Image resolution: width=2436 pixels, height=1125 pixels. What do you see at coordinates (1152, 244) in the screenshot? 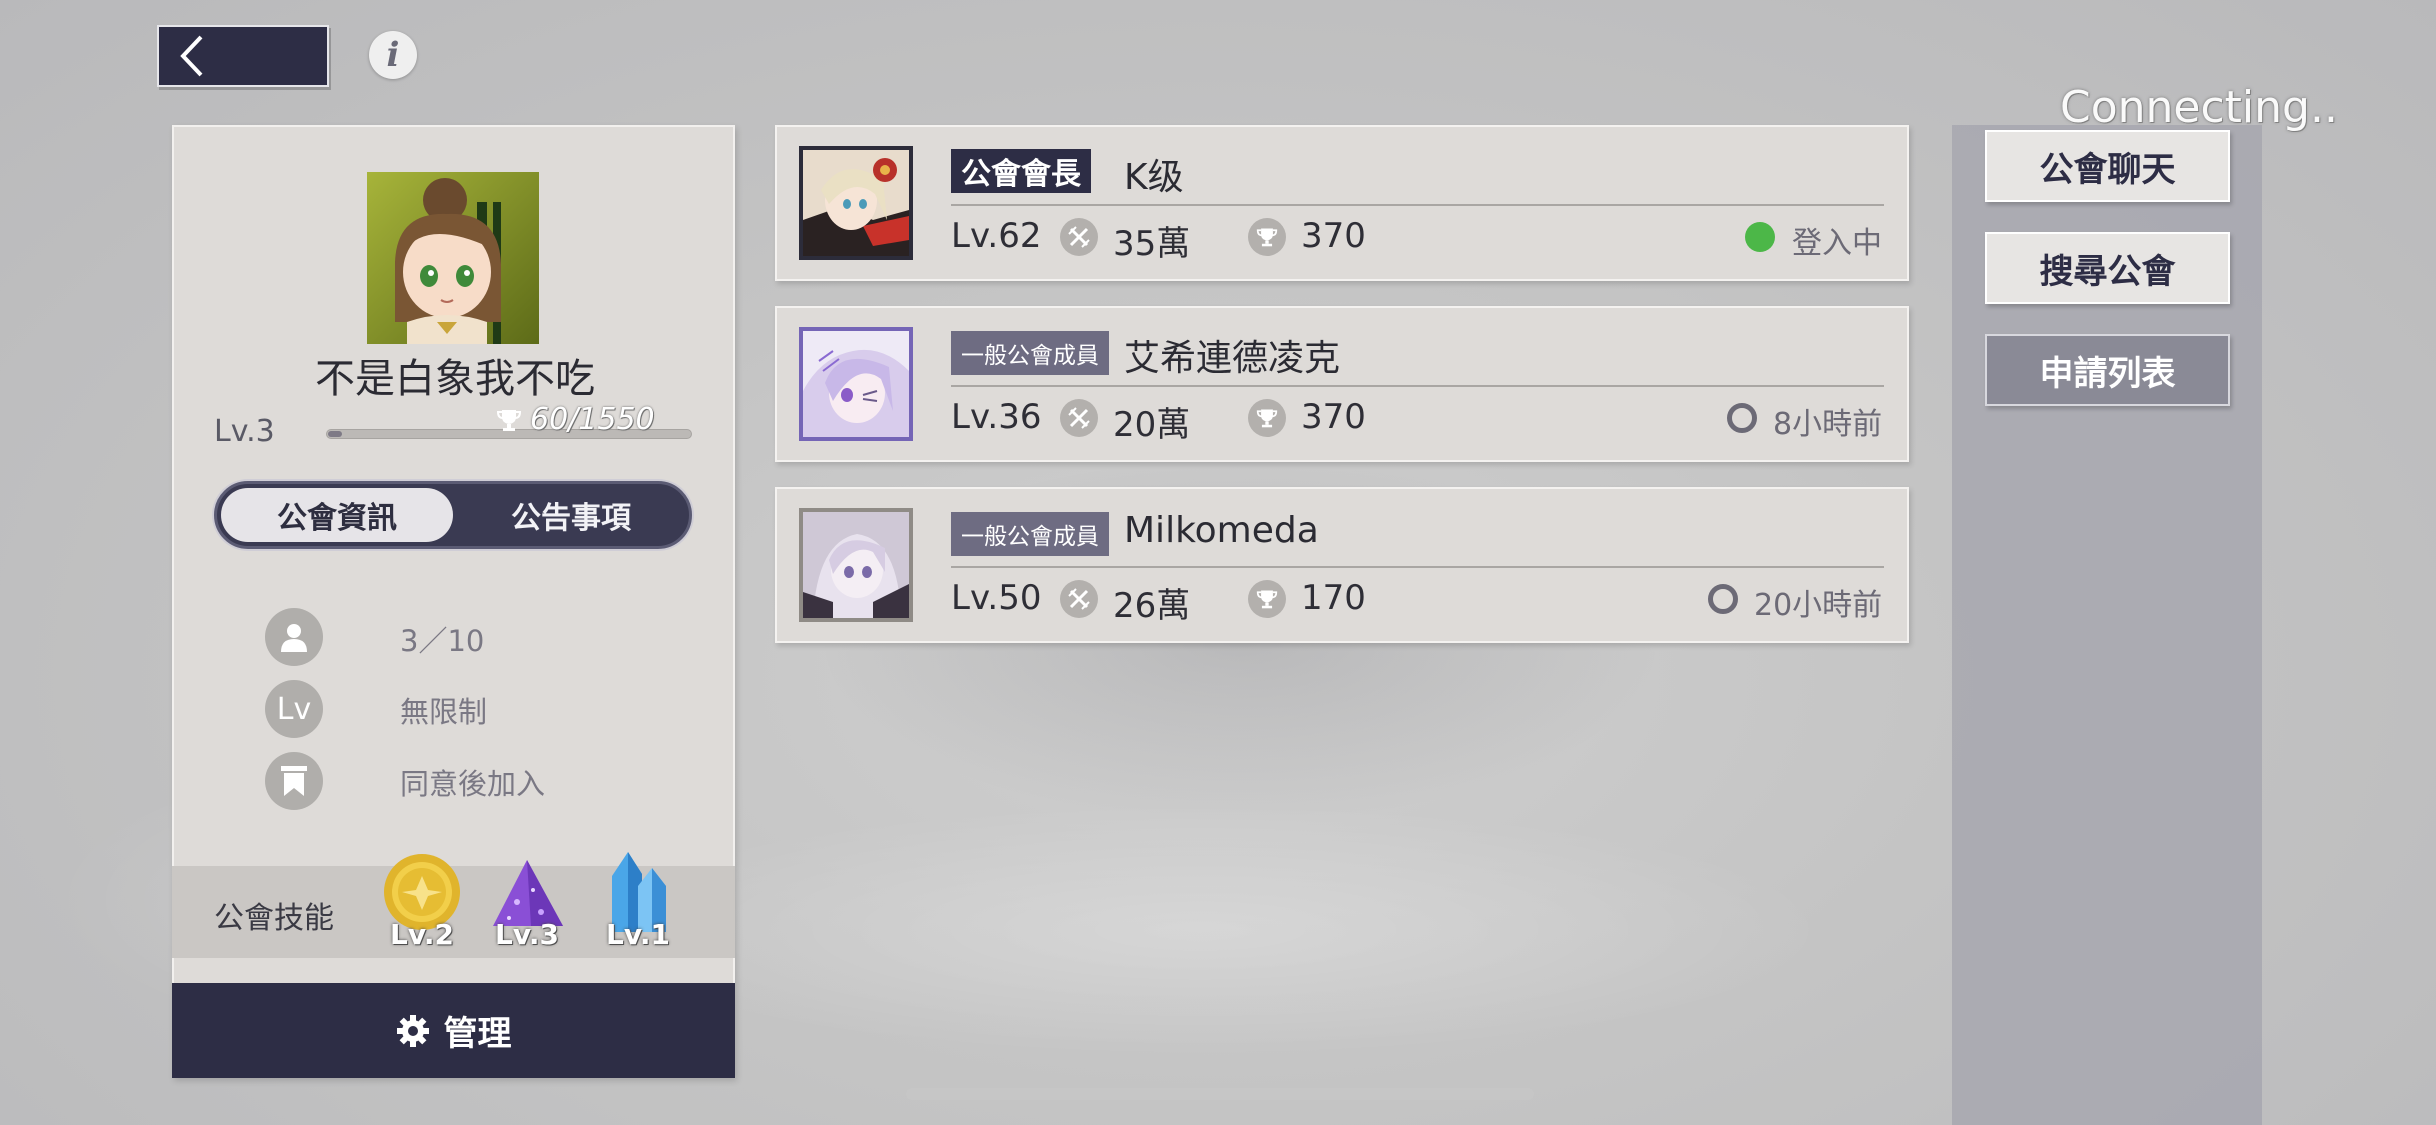
I see `member-power: 35萬` at bounding box center [1152, 244].